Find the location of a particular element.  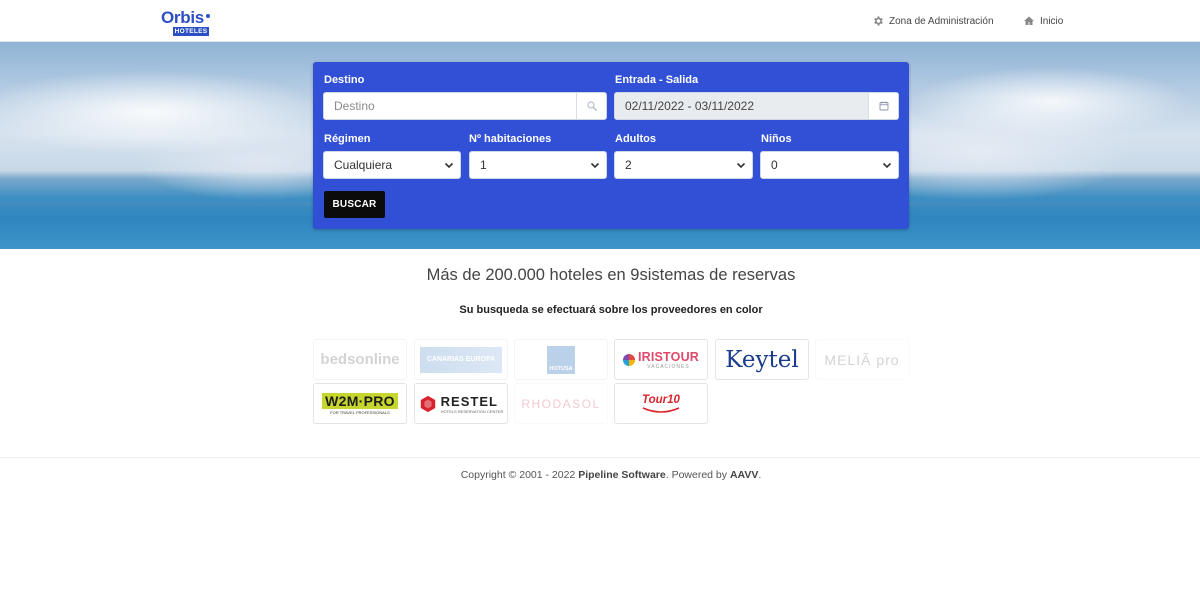

provider-w2m: W2M·PRO FOR TRAVEL PROFESSIONALS is located at coordinates (360, 403).